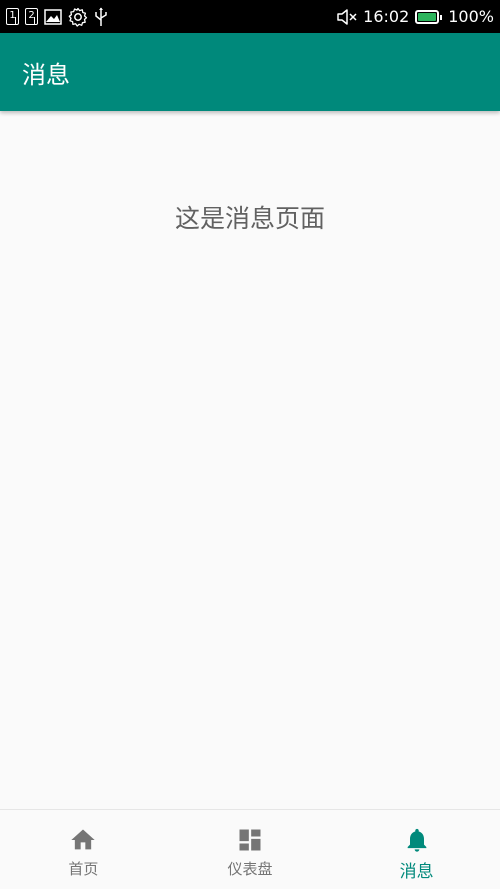 Image resolution: width=500 pixels, height=889 pixels. What do you see at coordinates (250, 16) in the screenshot?
I see `status-bar: 1 2 16:02 100%` at bounding box center [250, 16].